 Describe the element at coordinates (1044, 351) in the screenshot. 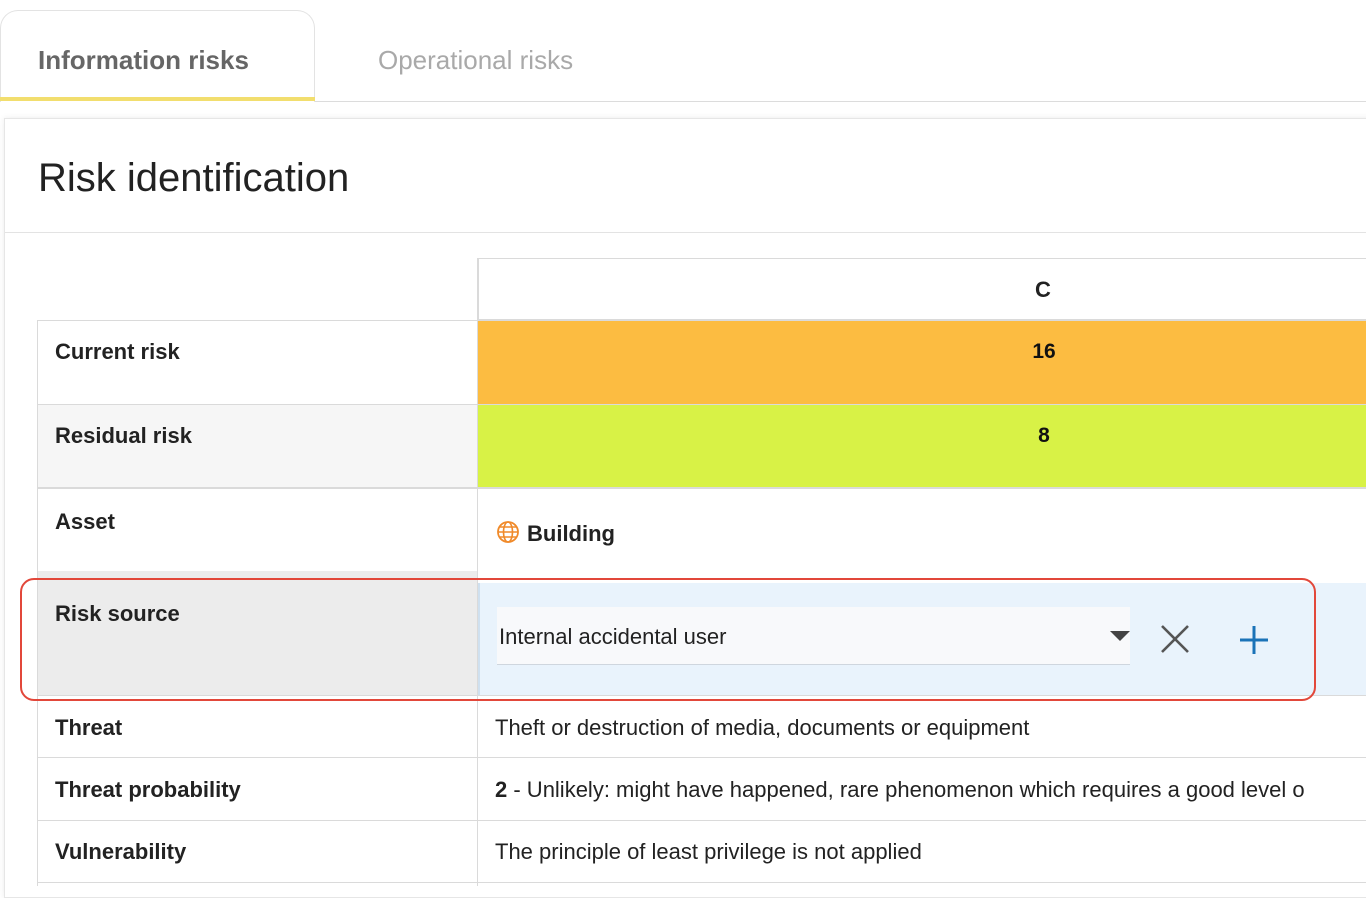

I see `current-risk-value: 16` at that location.